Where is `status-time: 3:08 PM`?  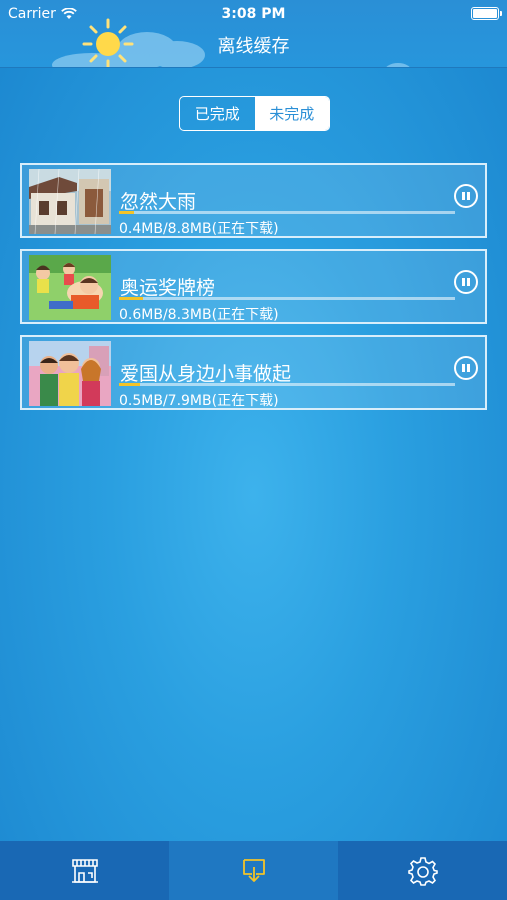 status-time: 3:08 PM is located at coordinates (253, 14).